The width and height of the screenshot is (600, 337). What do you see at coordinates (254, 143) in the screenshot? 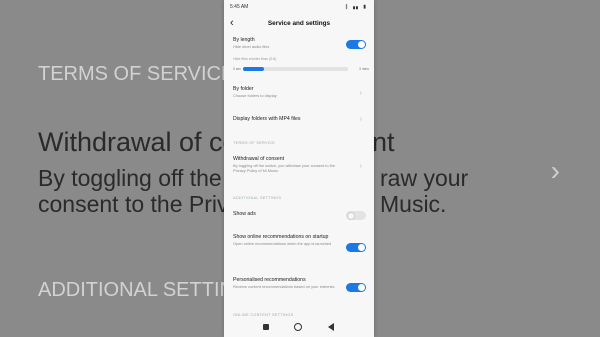
I see `terms-section-heading: TERMS OF SERVICE` at bounding box center [254, 143].